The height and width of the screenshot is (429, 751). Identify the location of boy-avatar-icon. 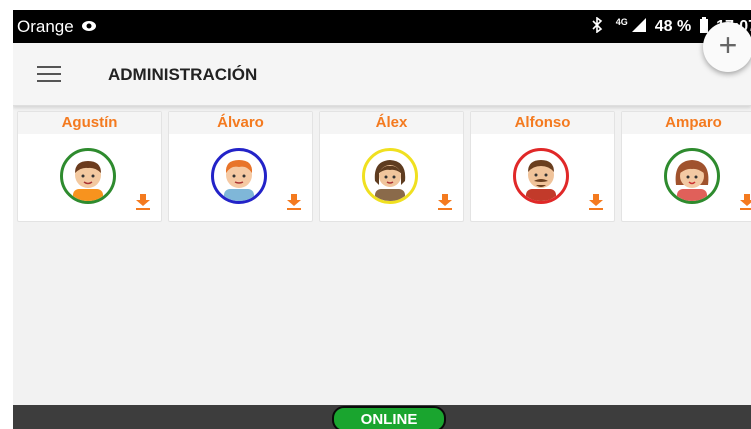
(88, 176).